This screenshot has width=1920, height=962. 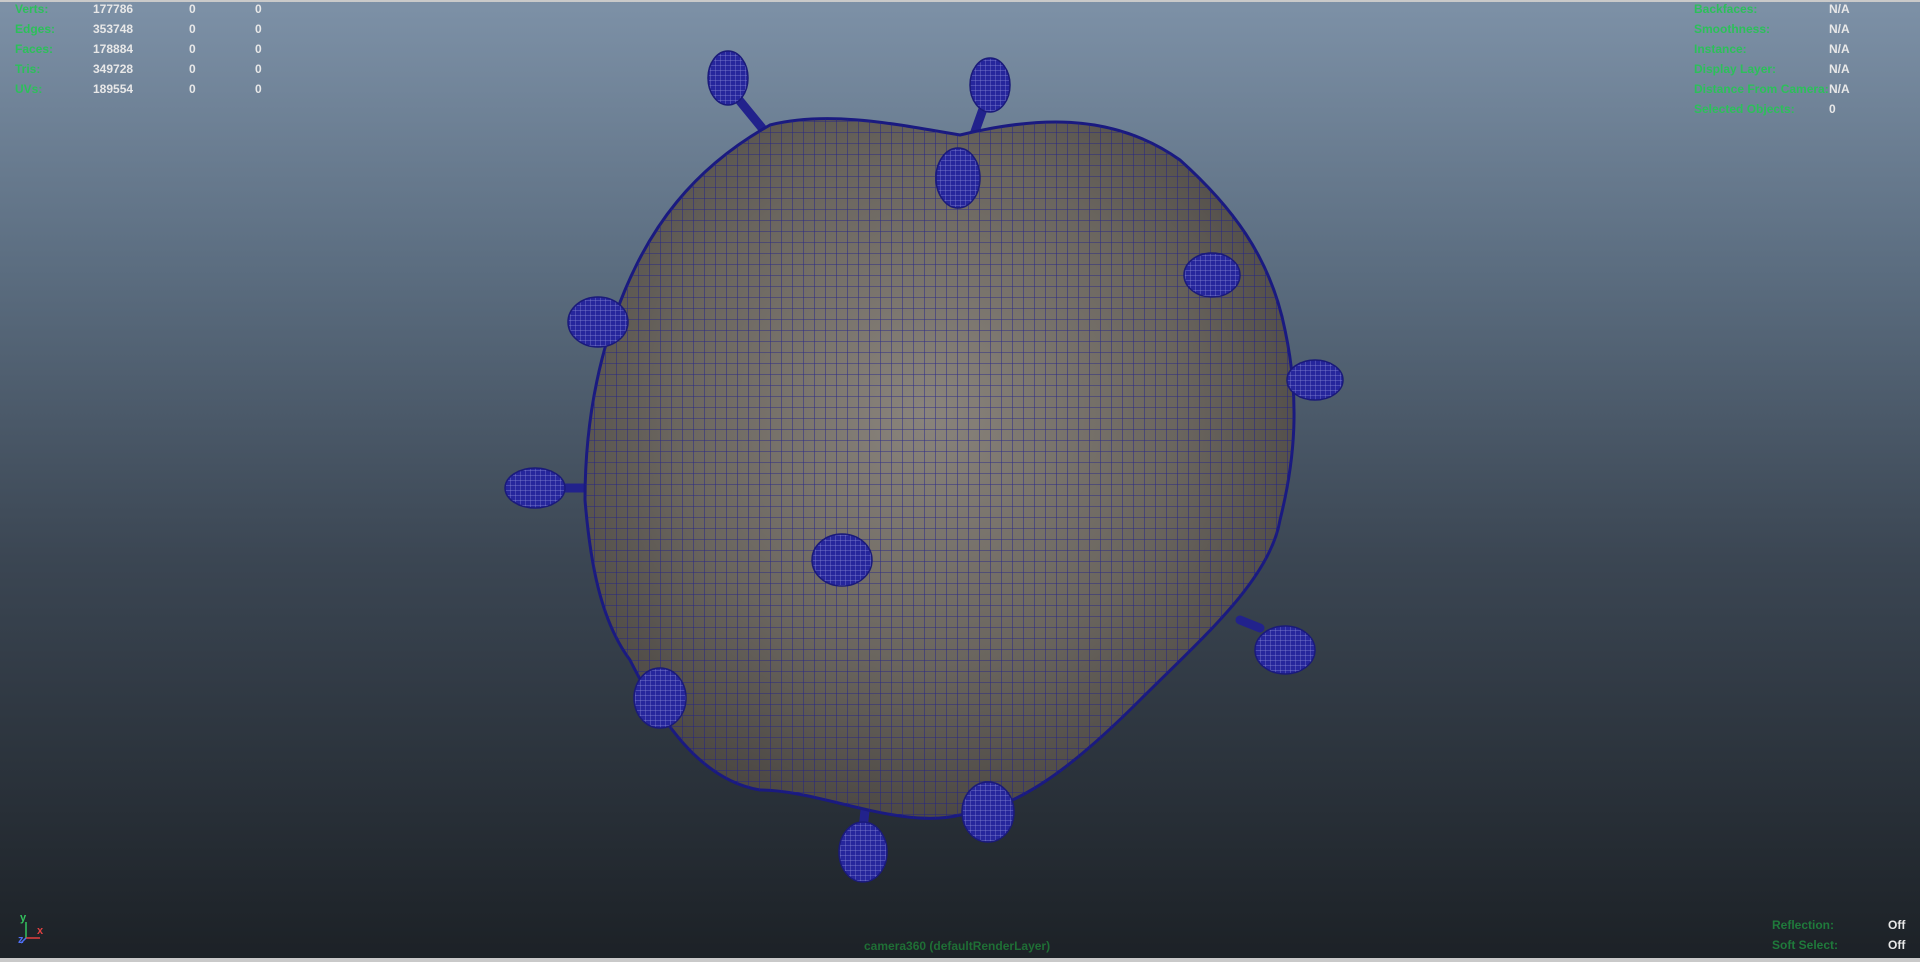 I want to click on hud-value: 177786, so click(x=113, y=9).